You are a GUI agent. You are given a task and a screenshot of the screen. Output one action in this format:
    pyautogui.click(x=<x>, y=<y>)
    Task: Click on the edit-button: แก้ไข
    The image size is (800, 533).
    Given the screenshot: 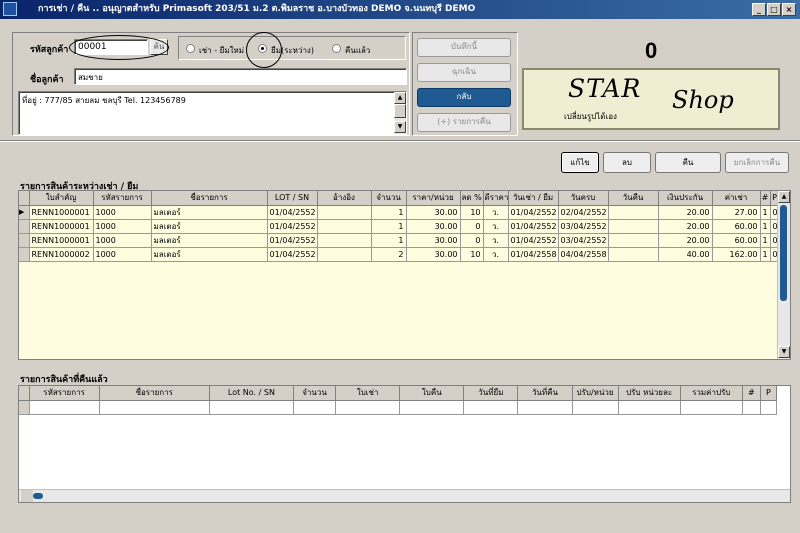 What is the action you would take?
    pyautogui.click(x=580, y=162)
    